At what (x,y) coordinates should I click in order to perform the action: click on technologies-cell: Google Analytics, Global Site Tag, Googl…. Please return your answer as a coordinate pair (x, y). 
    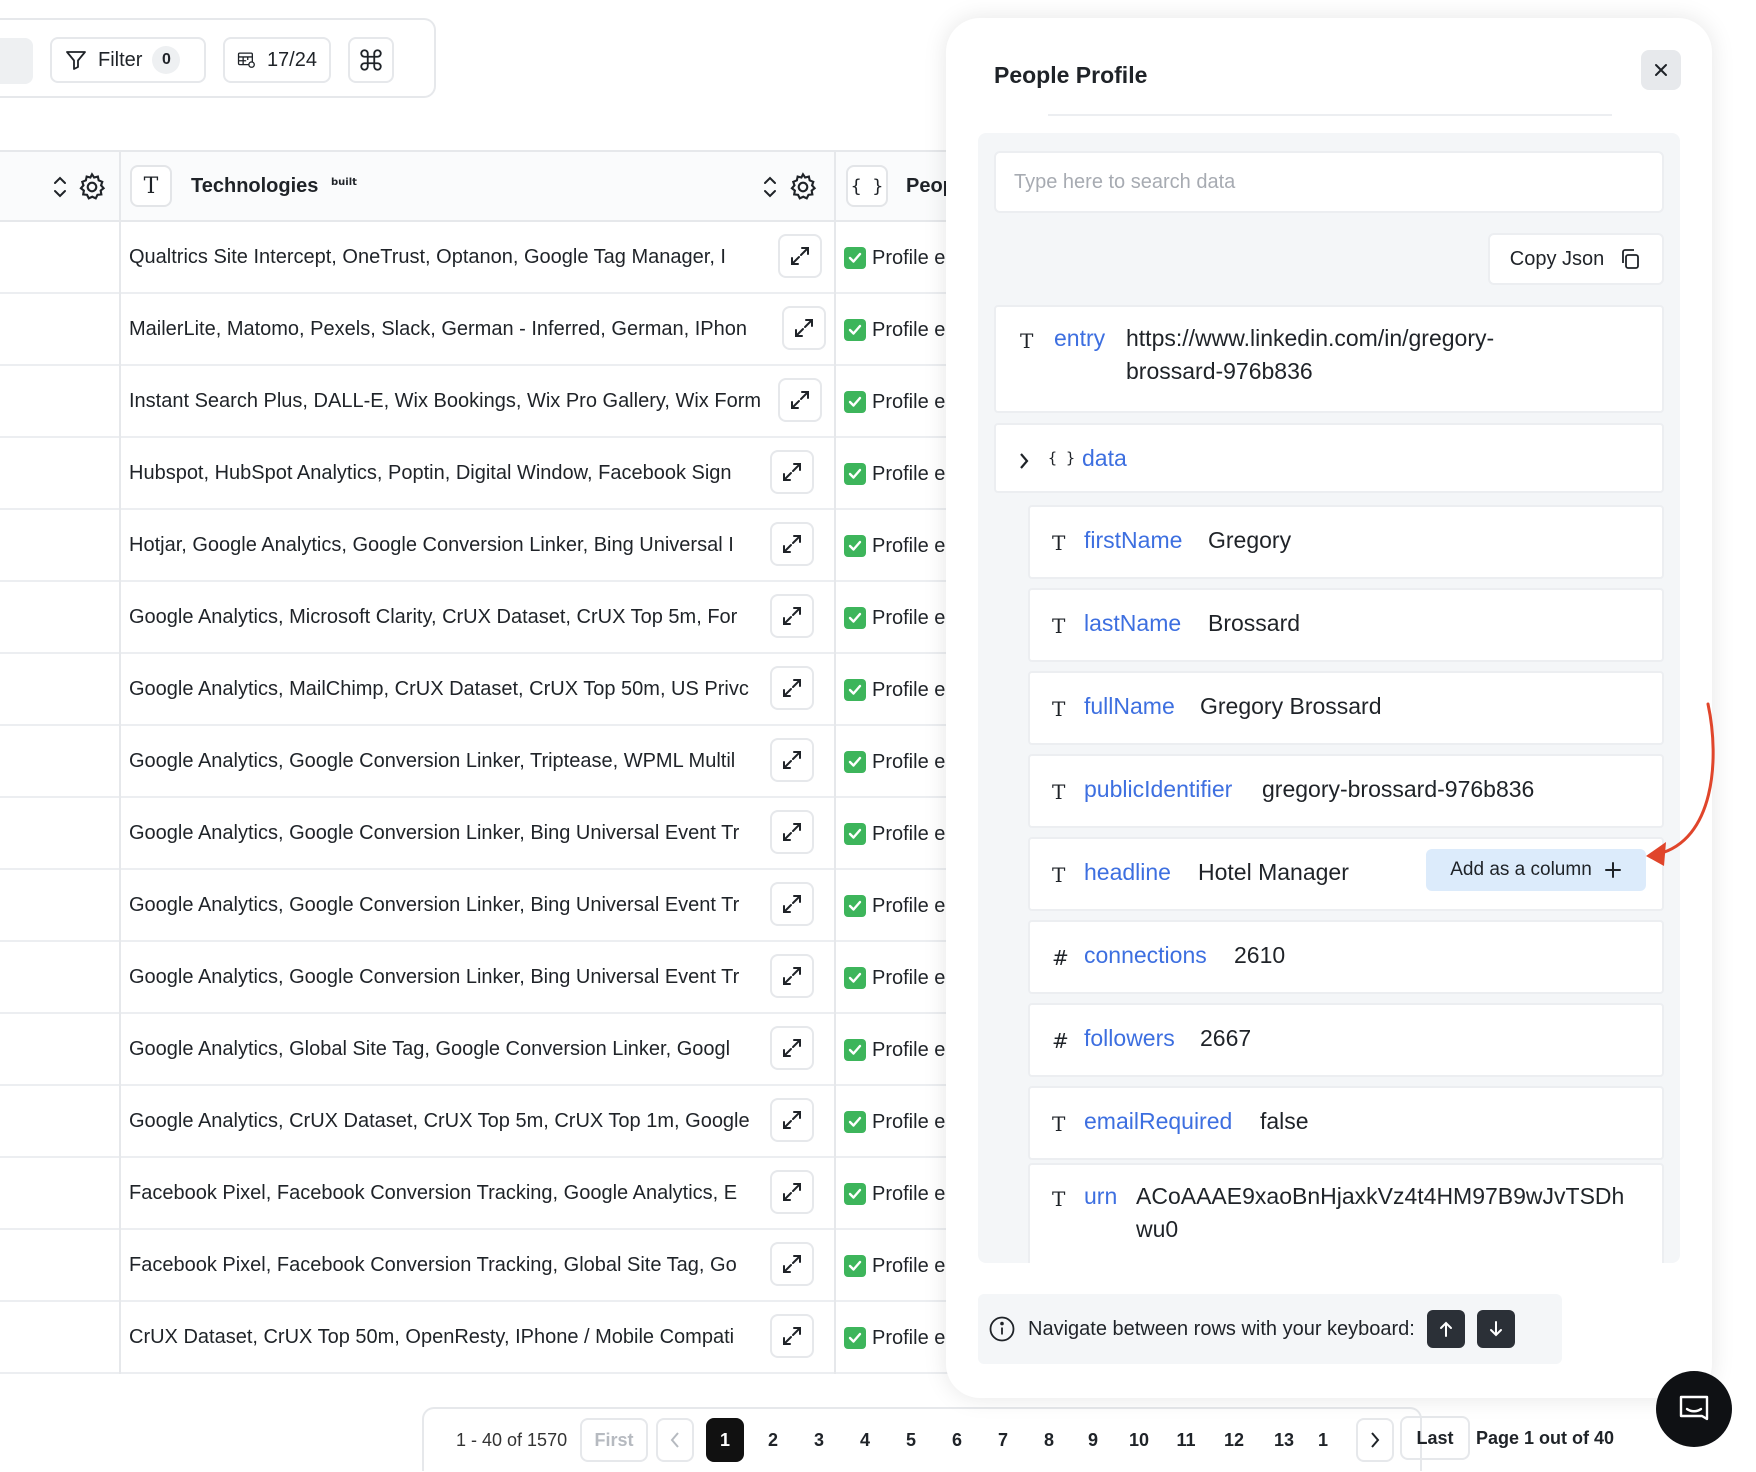
    Looking at the image, I should click on (478, 1050).